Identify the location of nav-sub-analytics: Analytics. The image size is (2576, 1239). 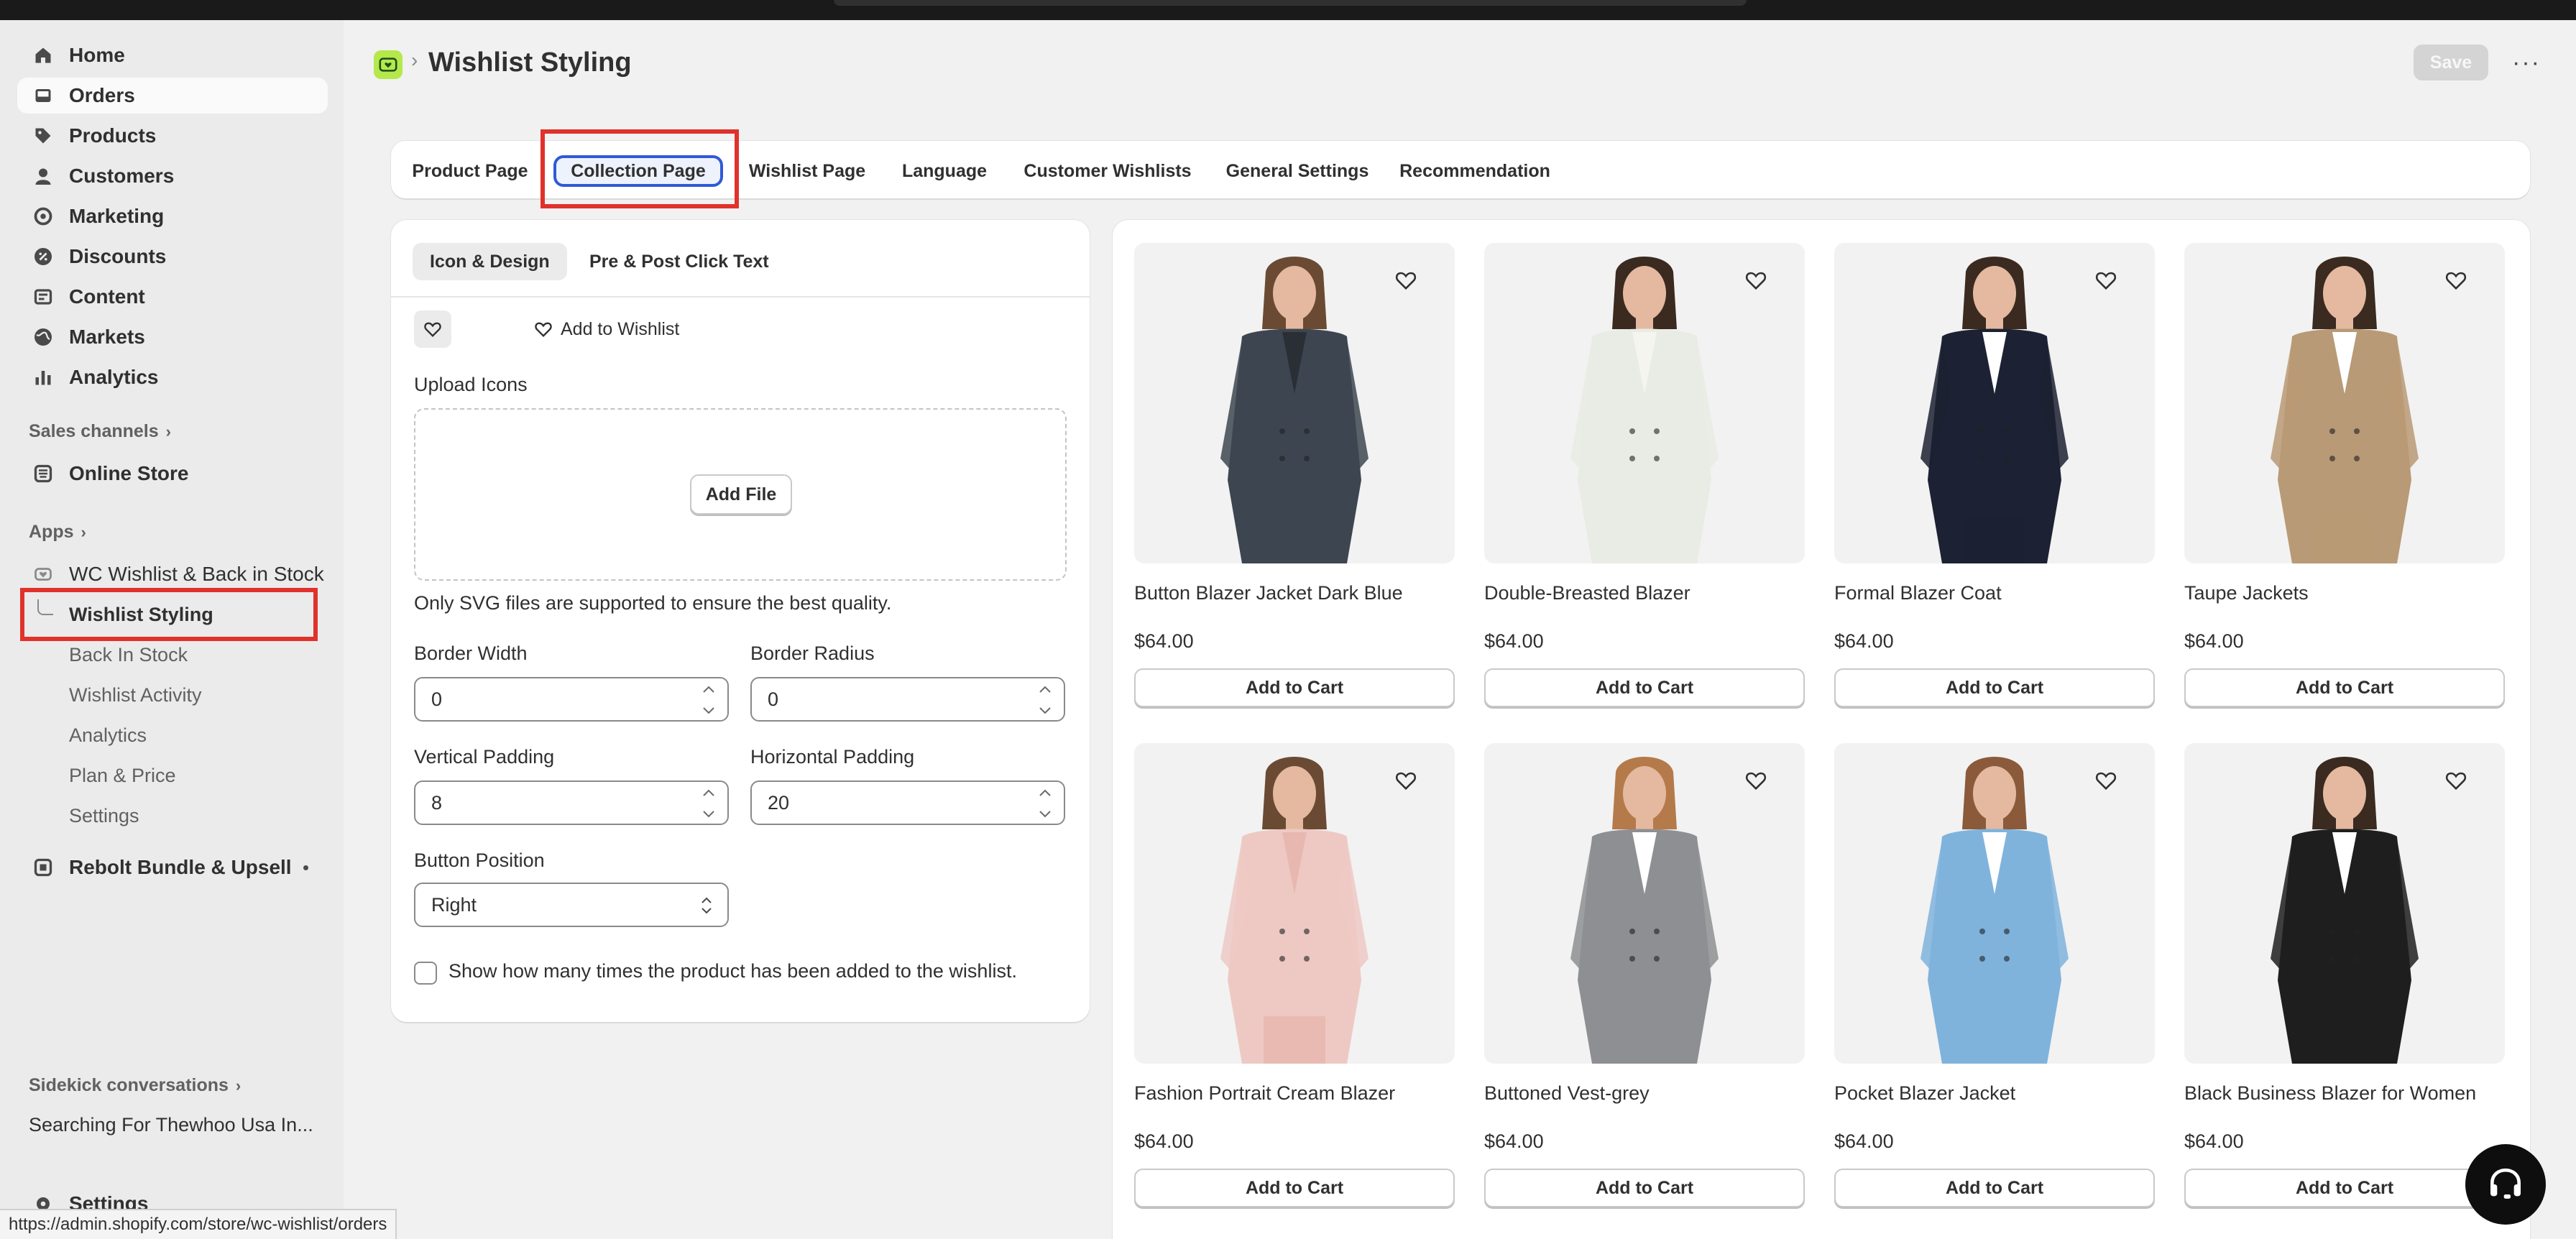
(172, 735).